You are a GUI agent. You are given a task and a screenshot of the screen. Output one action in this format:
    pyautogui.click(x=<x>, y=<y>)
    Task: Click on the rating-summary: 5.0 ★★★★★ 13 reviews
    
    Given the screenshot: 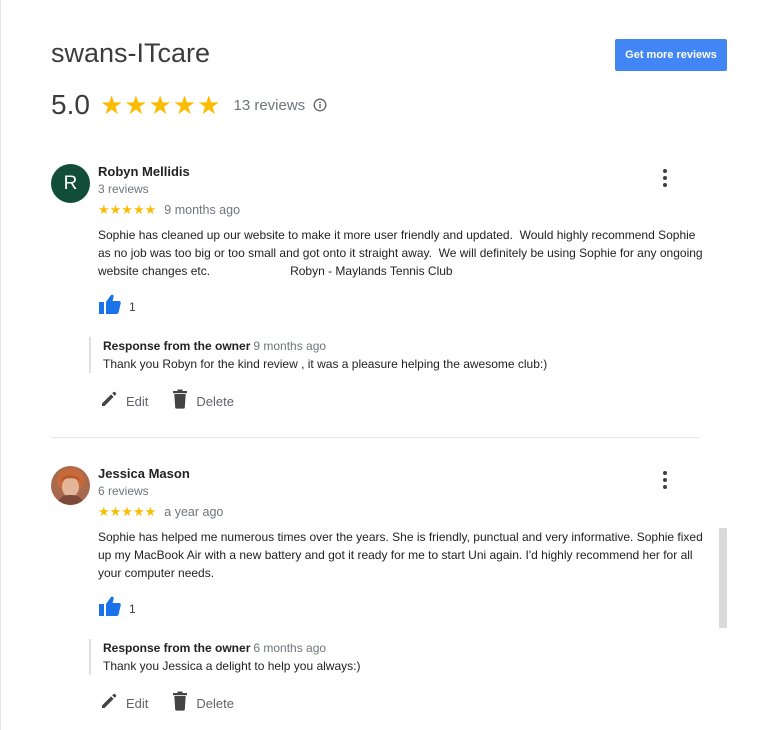 What is the action you would take?
    pyautogui.click(x=189, y=105)
    